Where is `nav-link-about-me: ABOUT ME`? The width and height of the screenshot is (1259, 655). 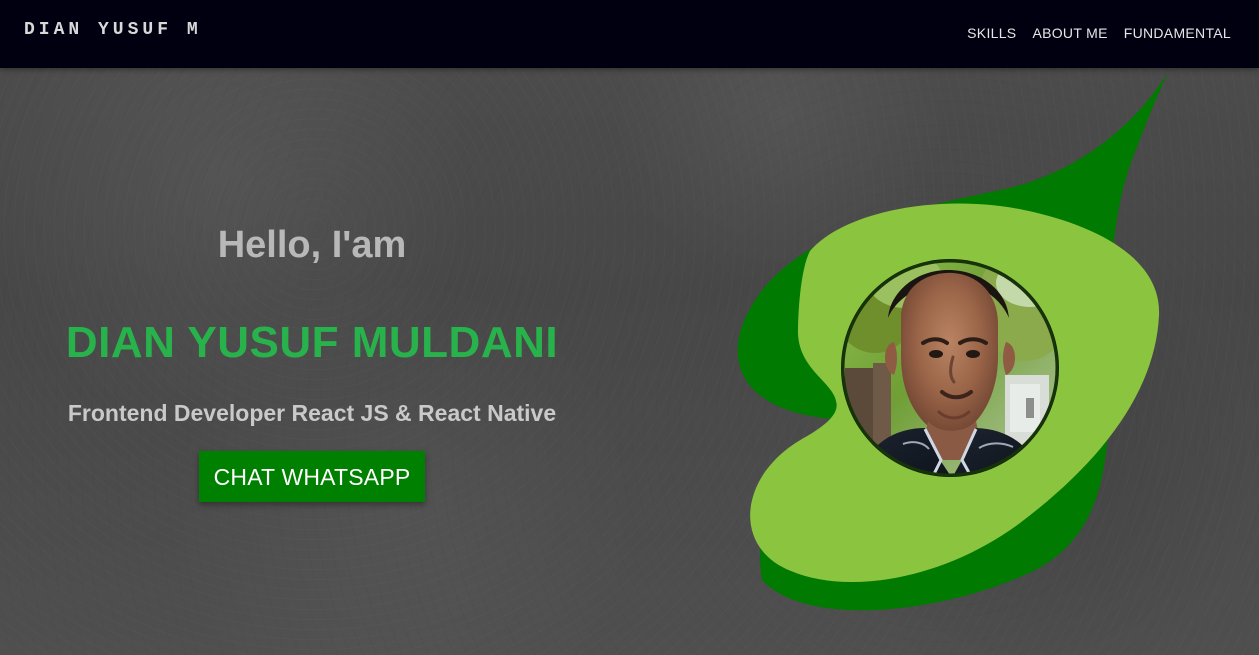 nav-link-about-me: ABOUT ME is located at coordinates (1069, 33).